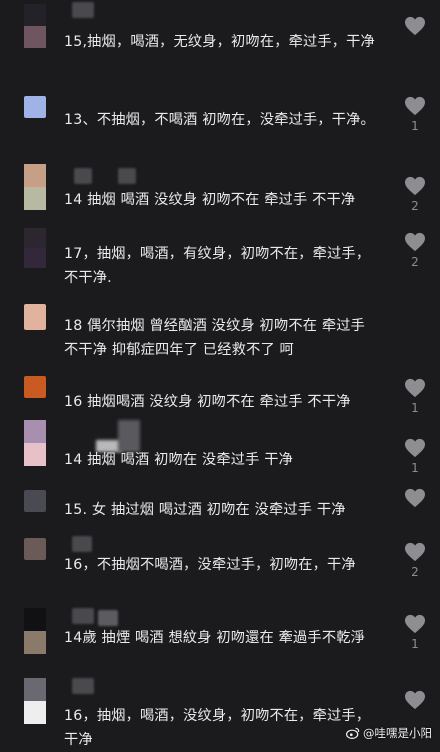 The image size is (440, 752). What do you see at coordinates (353, 733) in the screenshot?
I see `weibo-logo-icon` at bounding box center [353, 733].